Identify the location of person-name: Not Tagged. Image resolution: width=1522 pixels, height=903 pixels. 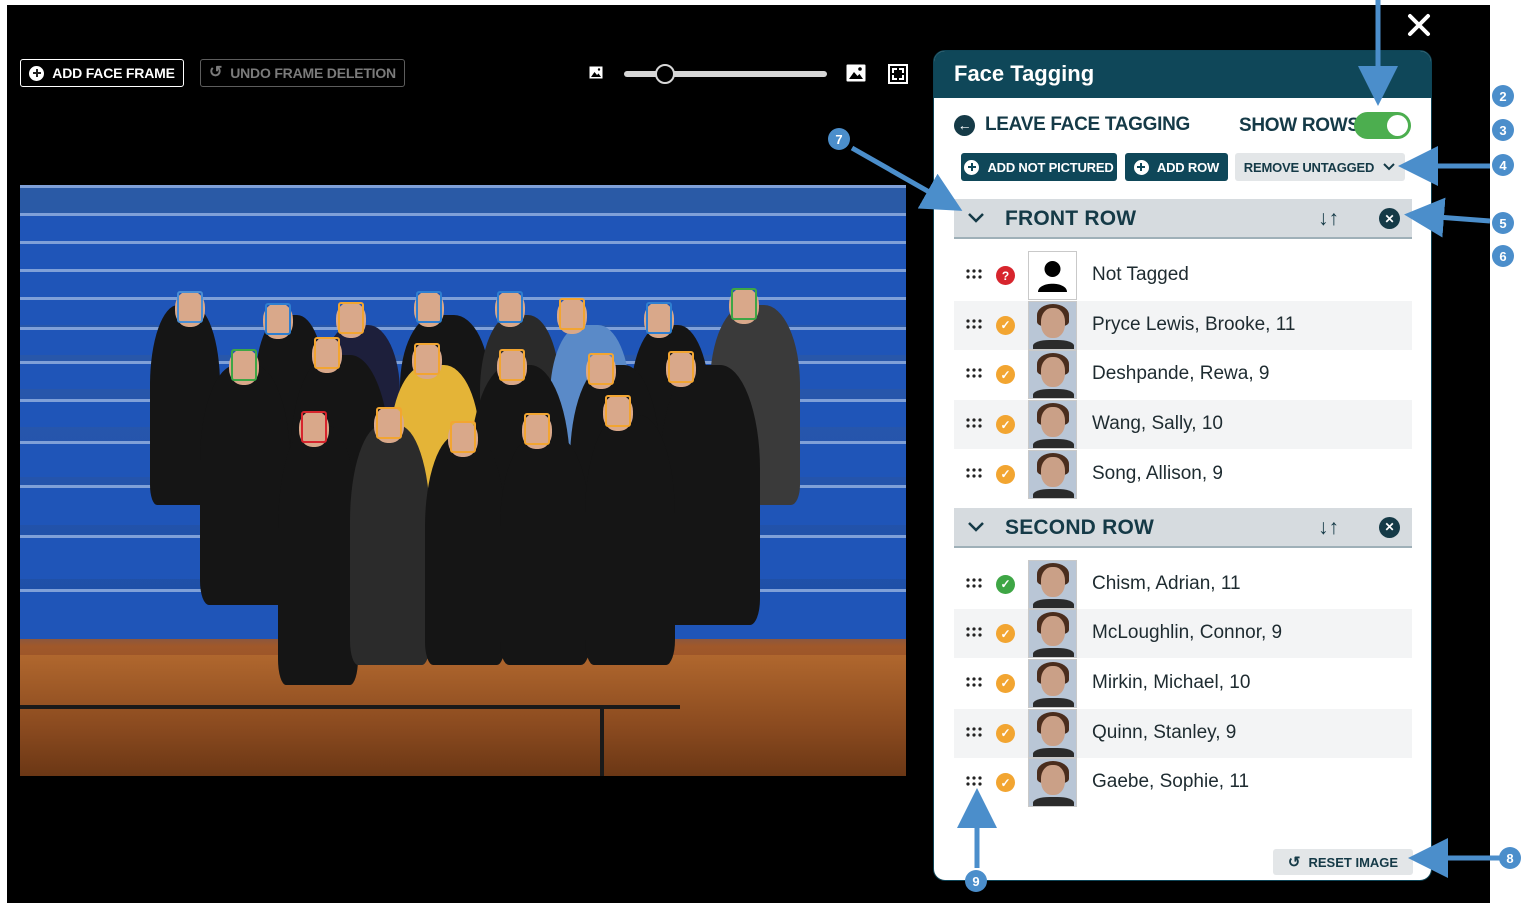
(1140, 274).